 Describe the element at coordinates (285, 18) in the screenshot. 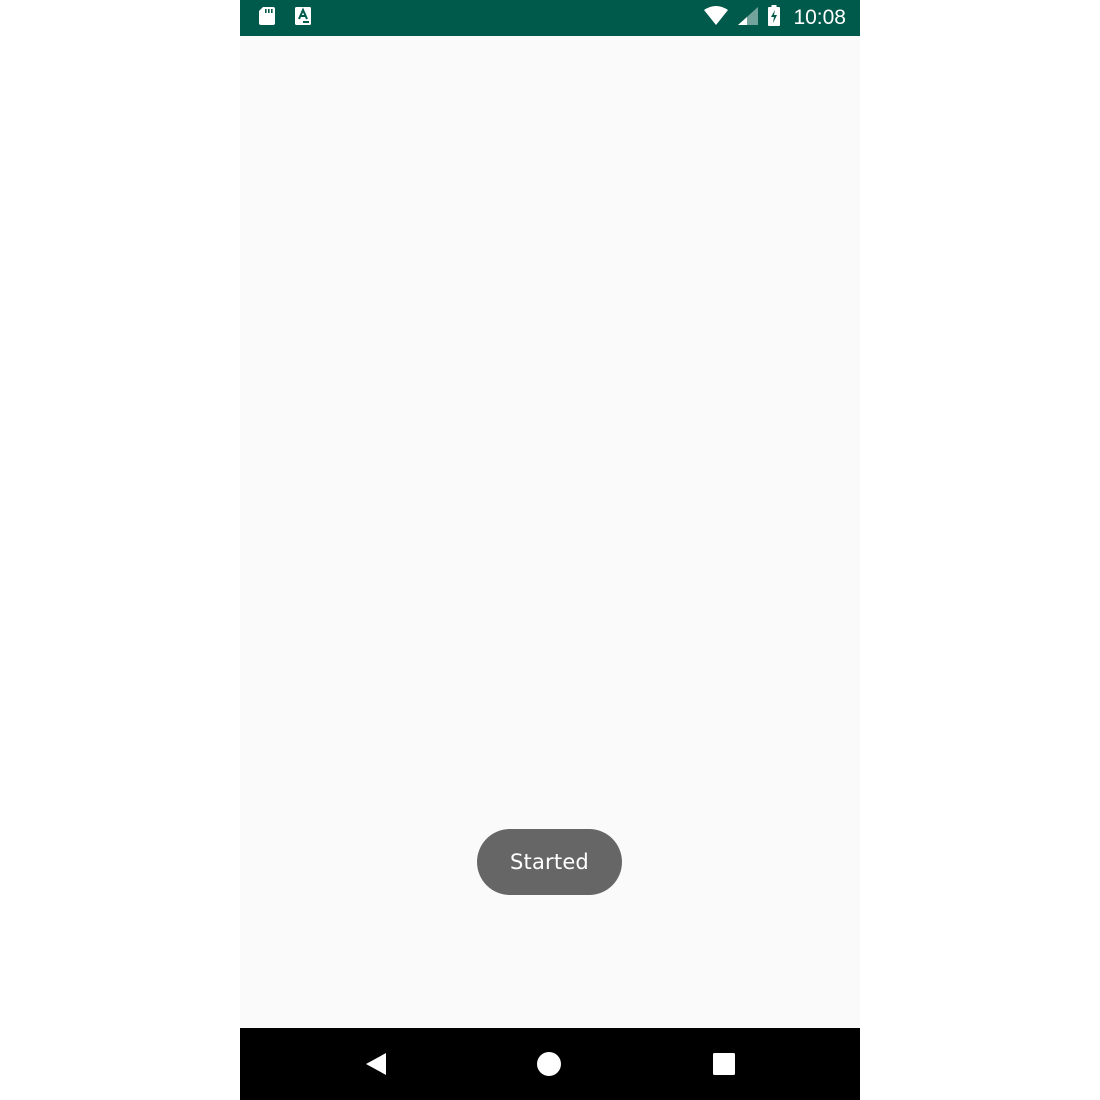

I see `status-bar-notifications` at that location.